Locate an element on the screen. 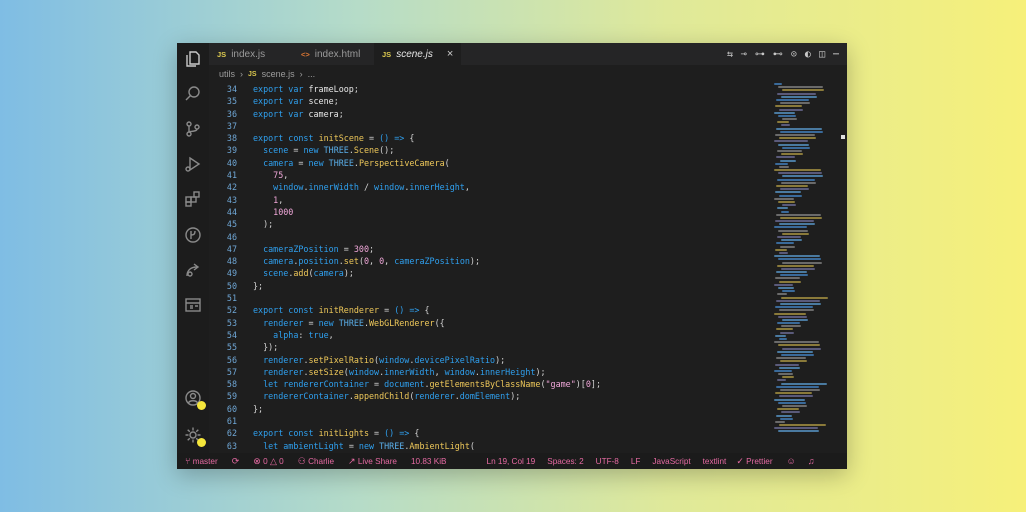 The height and width of the screenshot is (512, 1026). cursor-position: Ln 19, Col 19 is located at coordinates (511, 461).